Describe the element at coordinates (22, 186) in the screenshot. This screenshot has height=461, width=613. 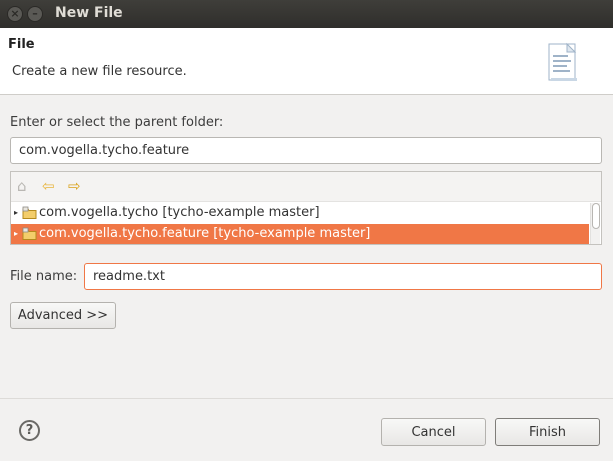
I see `home-icon: ⌂` at that location.